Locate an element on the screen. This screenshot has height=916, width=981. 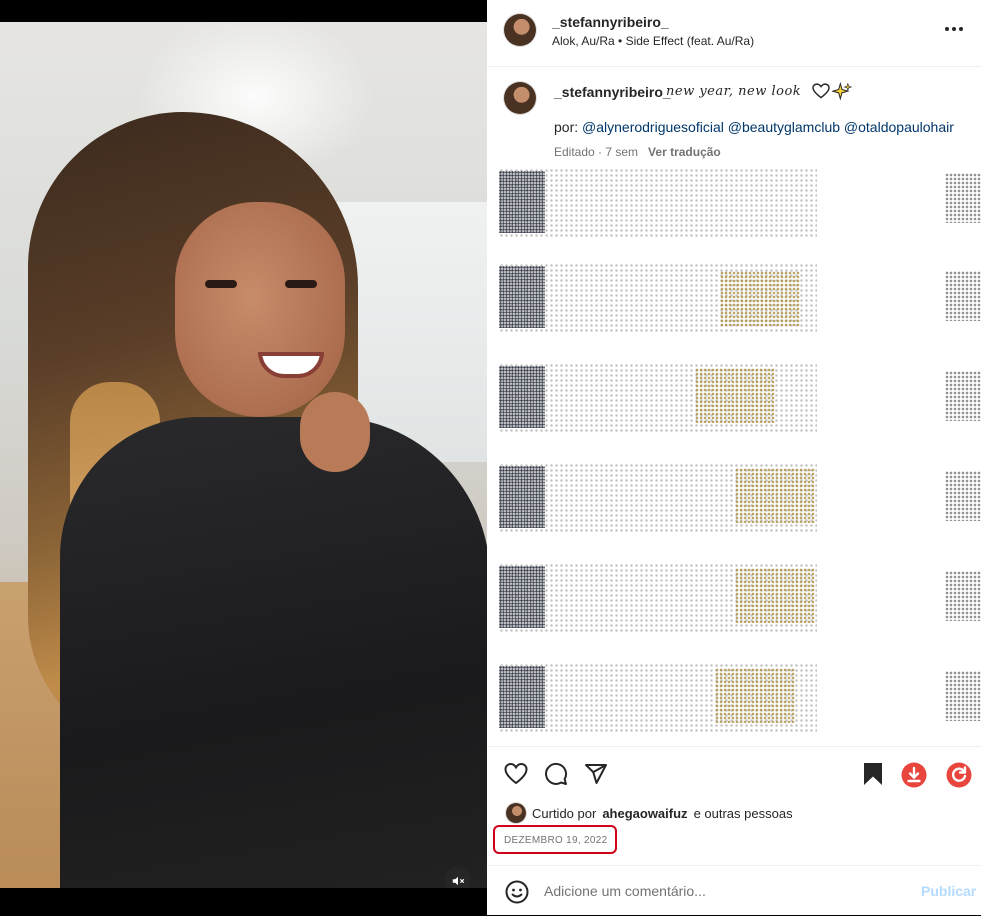
caption-meta: Editado · 7 sem Ver tradução is located at coordinates (637, 152).